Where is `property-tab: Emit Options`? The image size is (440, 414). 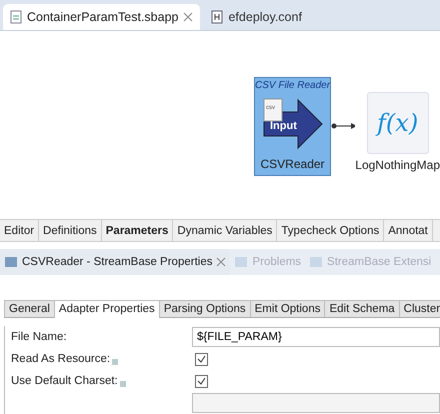 property-tab: Emit Options is located at coordinates (288, 309).